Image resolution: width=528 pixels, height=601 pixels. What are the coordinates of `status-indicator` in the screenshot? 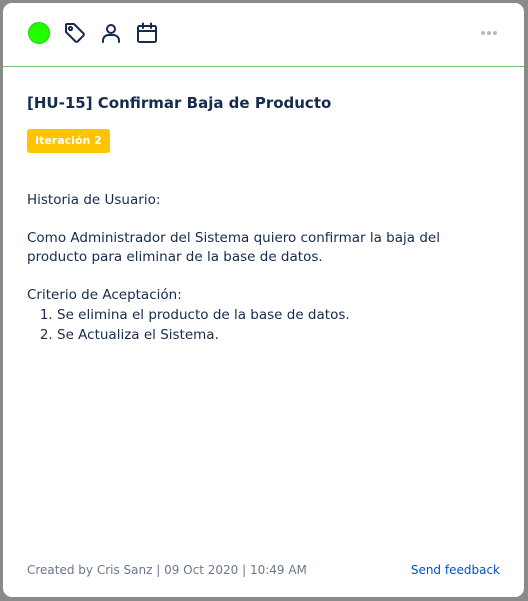 It's located at (39, 33).